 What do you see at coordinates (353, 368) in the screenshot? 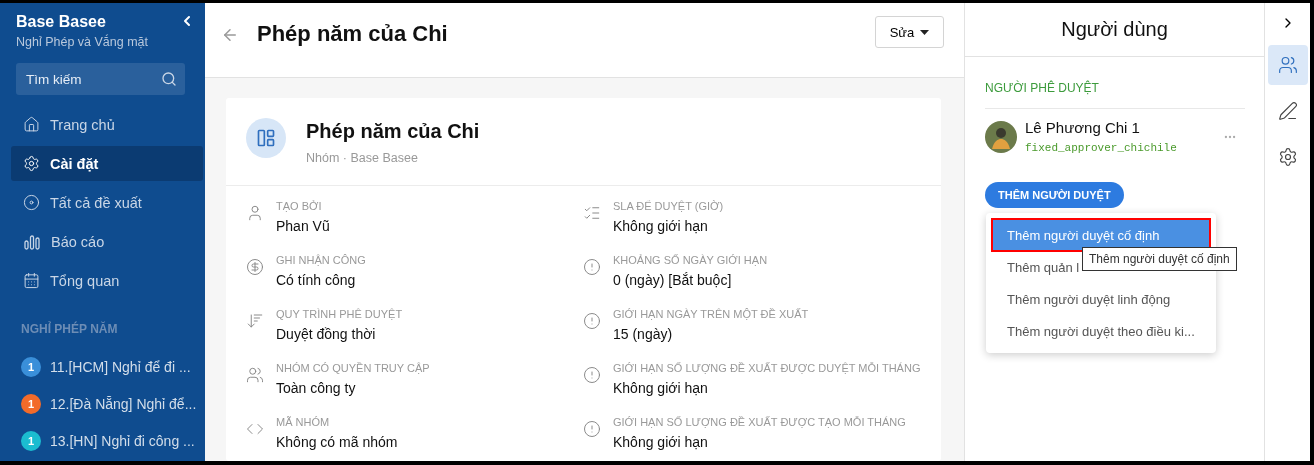
I see `field-label: NHÓM CÓ QUYỀN TRUY CẬP` at bounding box center [353, 368].